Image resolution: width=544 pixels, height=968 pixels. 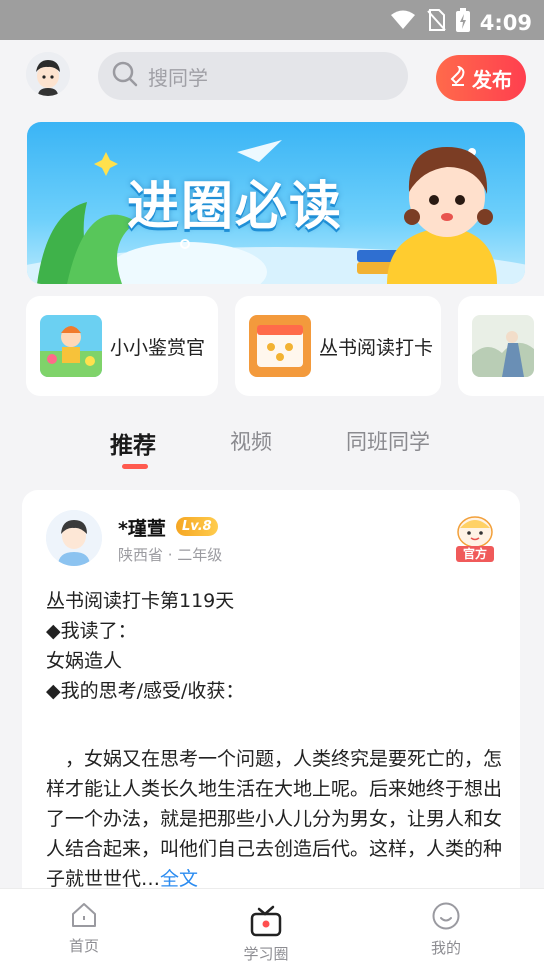 I want to click on feature-card-appreciation: 小小鉴赏官, so click(x=122, y=346).